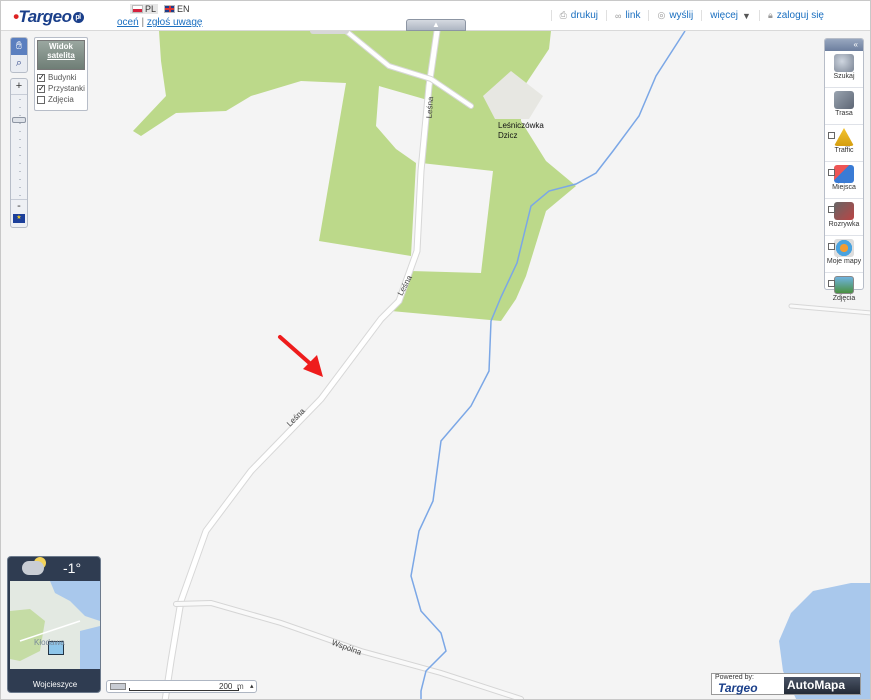  Describe the element at coordinates (19, 205) in the screenshot. I see `zoom-out-button: -` at that location.